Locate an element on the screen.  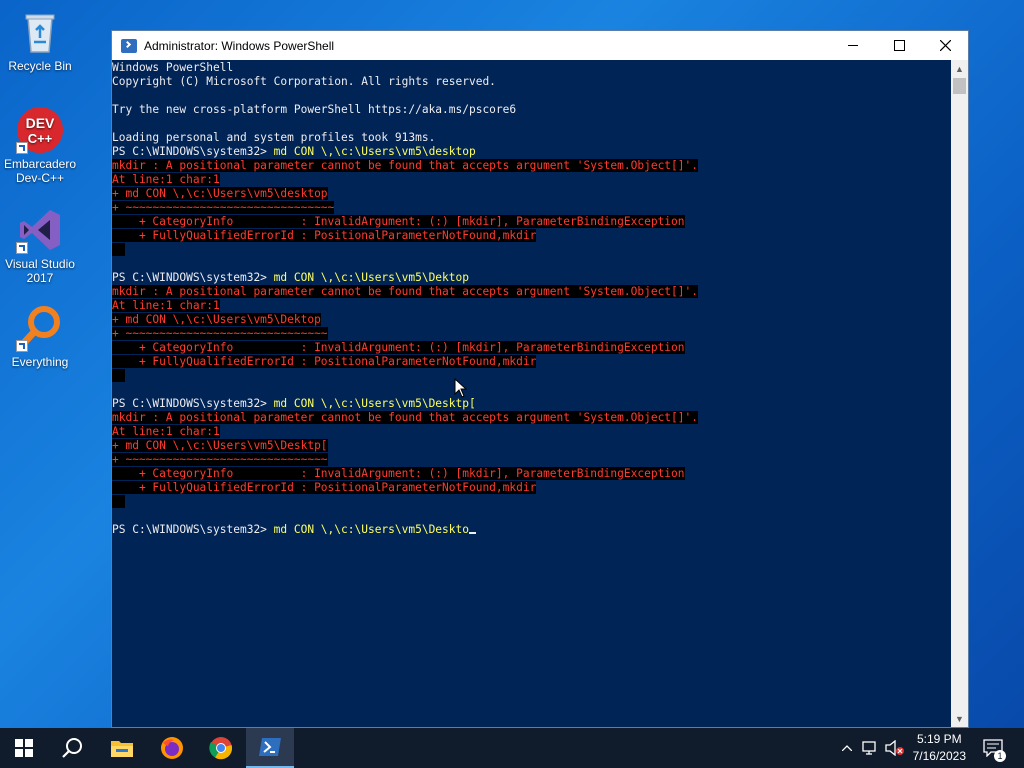
desktop-icon-label: Recycle Bin is located at coordinates (40, 66).